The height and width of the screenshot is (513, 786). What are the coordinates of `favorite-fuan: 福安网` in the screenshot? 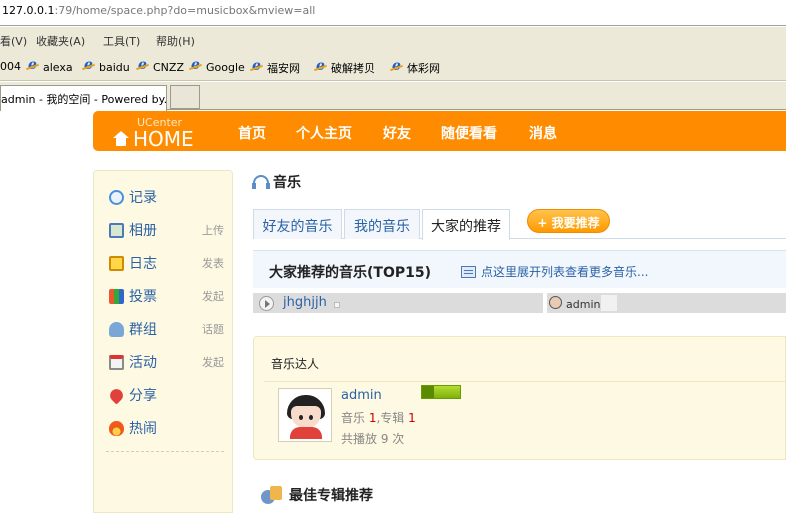 It's located at (275, 67).